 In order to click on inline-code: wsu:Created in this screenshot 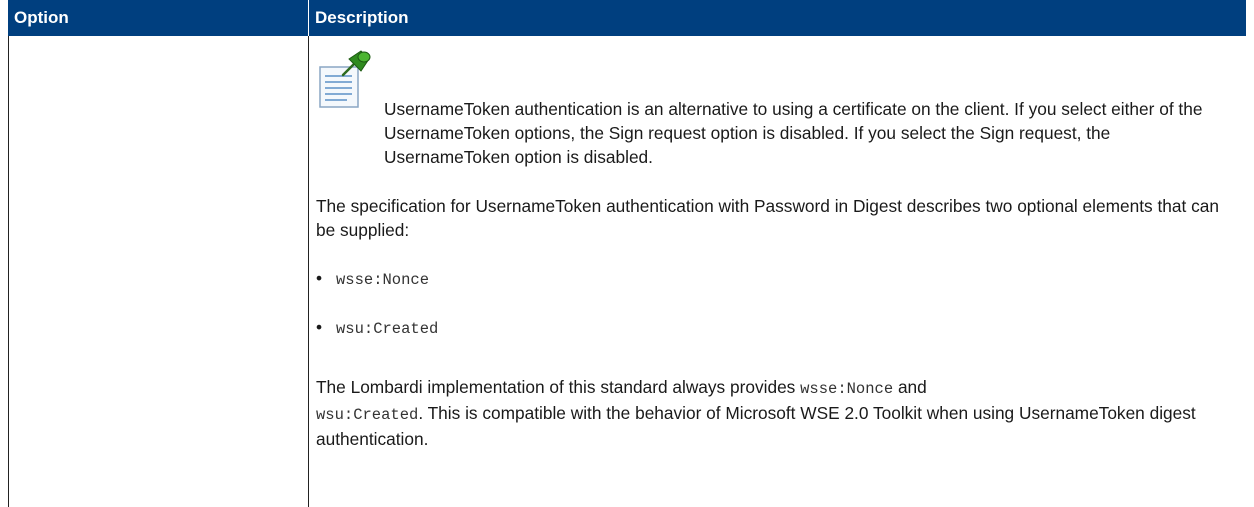, I will do `click(367, 415)`.